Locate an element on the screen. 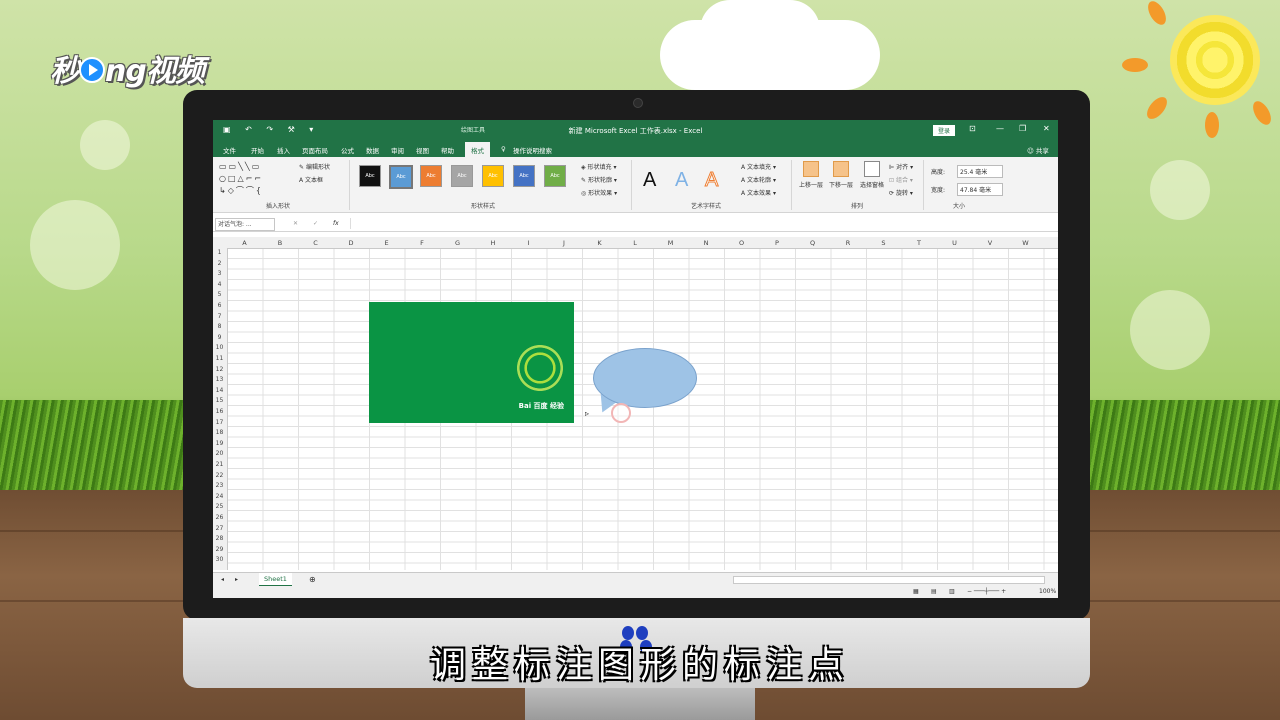 This screenshot has width=1280, height=720. column-header: J is located at coordinates (564, 243).